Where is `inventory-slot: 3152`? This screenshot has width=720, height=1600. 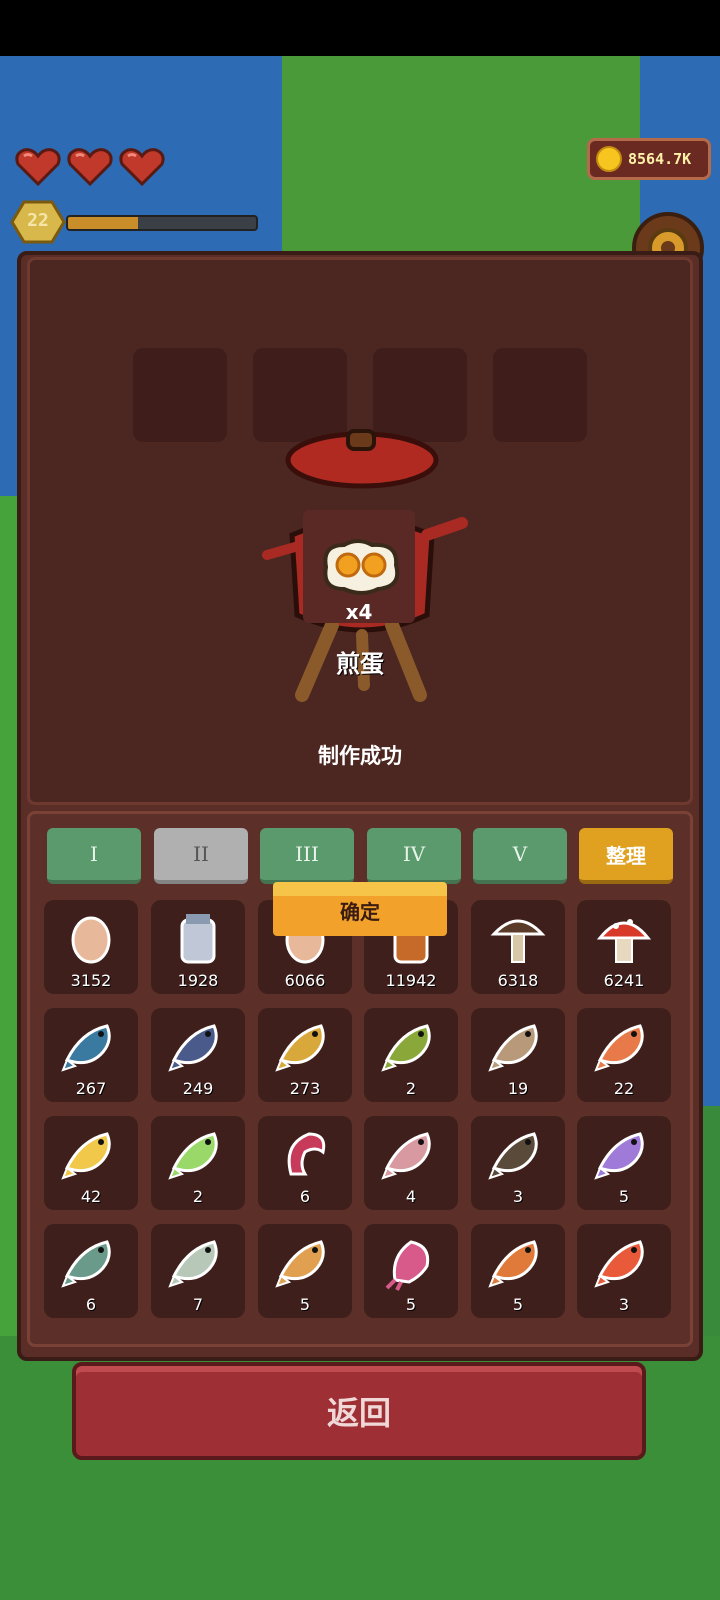
inventory-slot: 3152 is located at coordinates (91, 947).